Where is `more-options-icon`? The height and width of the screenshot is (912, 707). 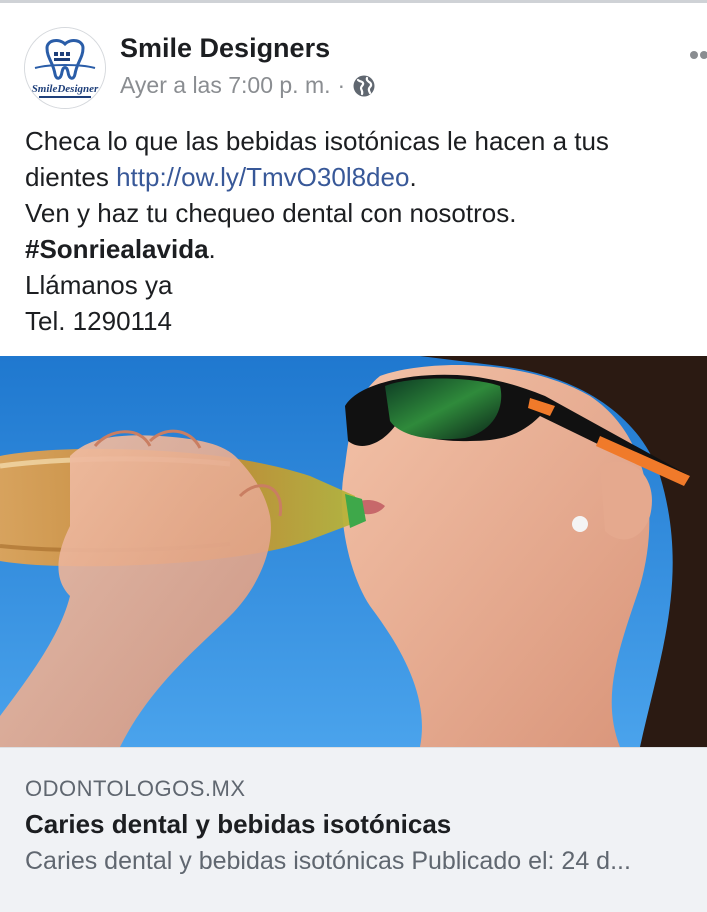
more-options-icon is located at coordinates (698, 54).